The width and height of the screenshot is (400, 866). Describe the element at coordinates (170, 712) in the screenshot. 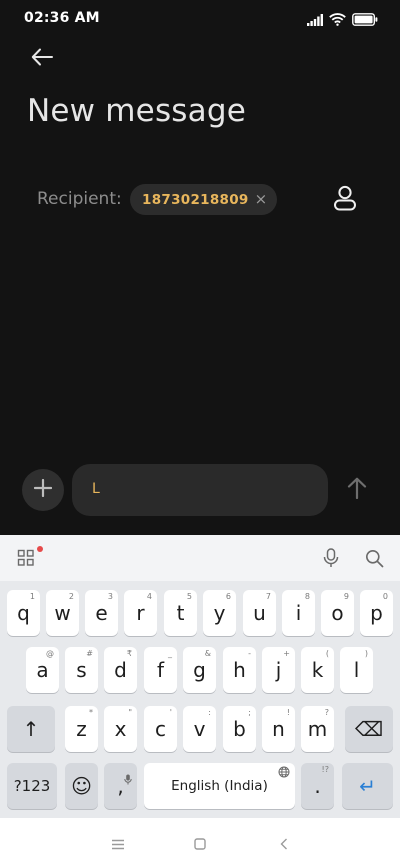

I see `key-hint: '` at that location.